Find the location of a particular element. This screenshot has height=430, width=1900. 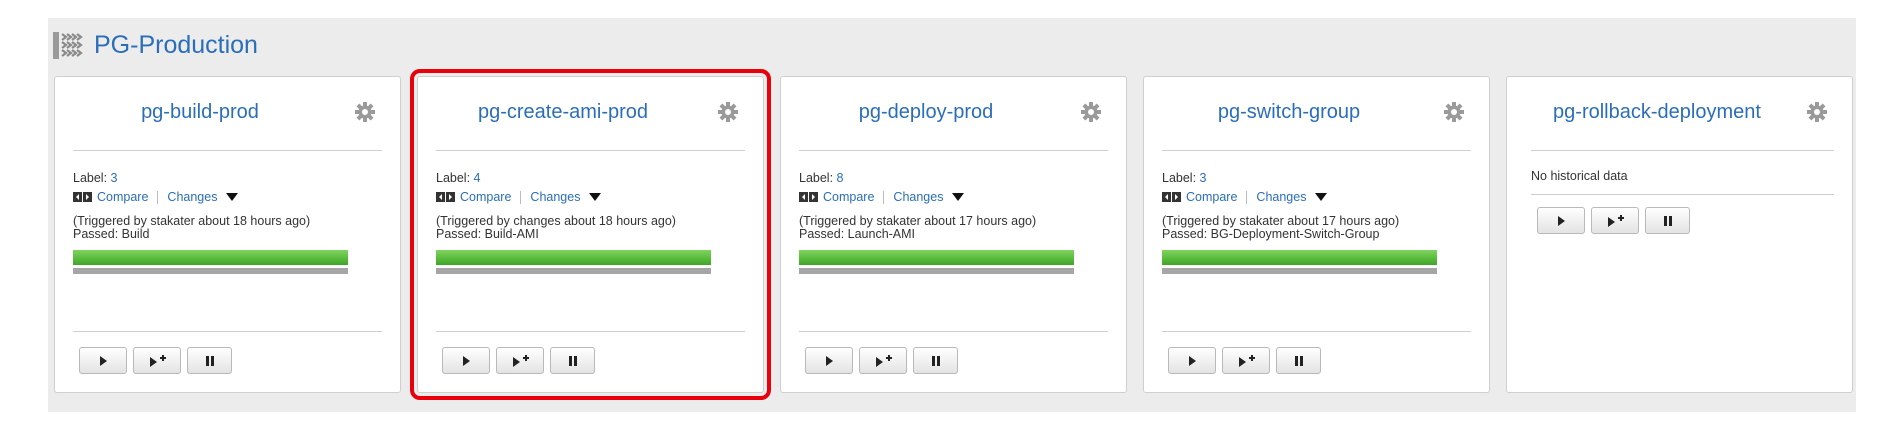

pipeline-name-link: pg-create-ami-prod is located at coordinates (563, 112).